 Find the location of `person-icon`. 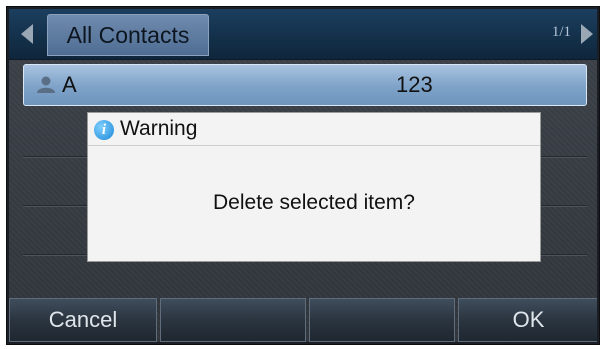

person-icon is located at coordinates (46, 84).